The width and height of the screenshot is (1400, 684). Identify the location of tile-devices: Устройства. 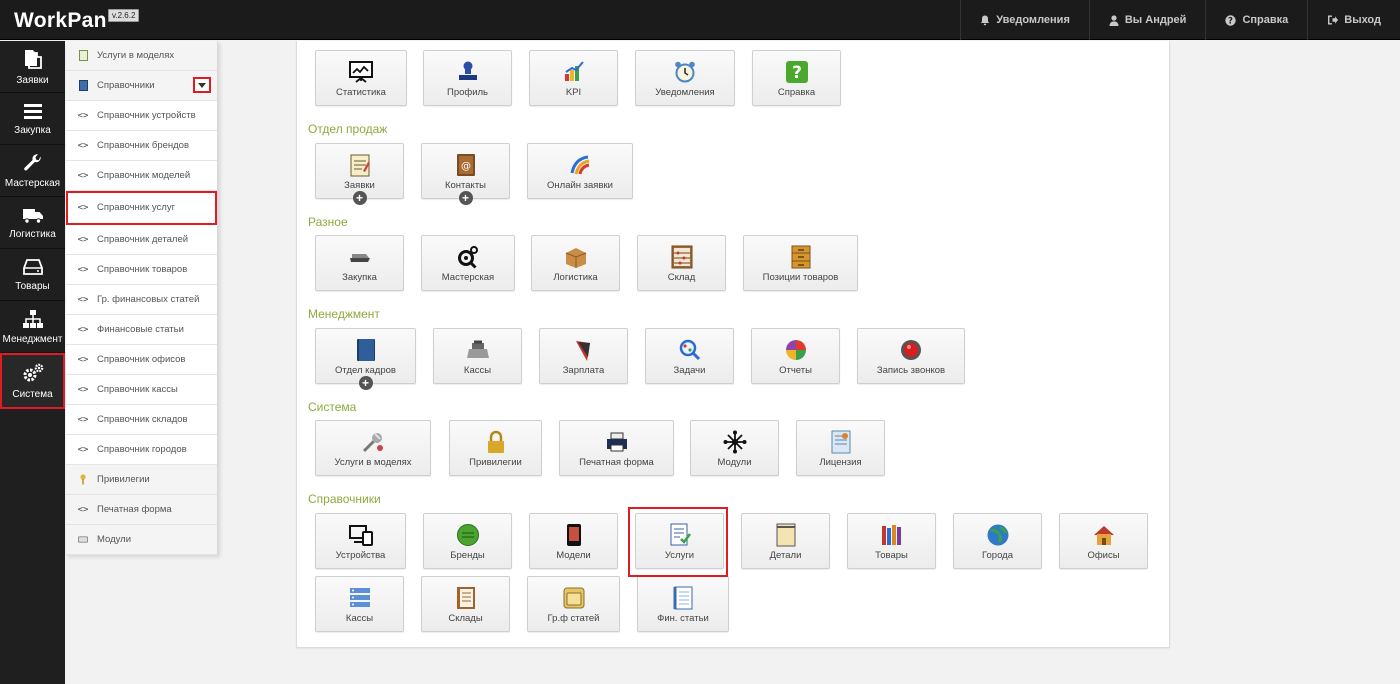
(360, 541).